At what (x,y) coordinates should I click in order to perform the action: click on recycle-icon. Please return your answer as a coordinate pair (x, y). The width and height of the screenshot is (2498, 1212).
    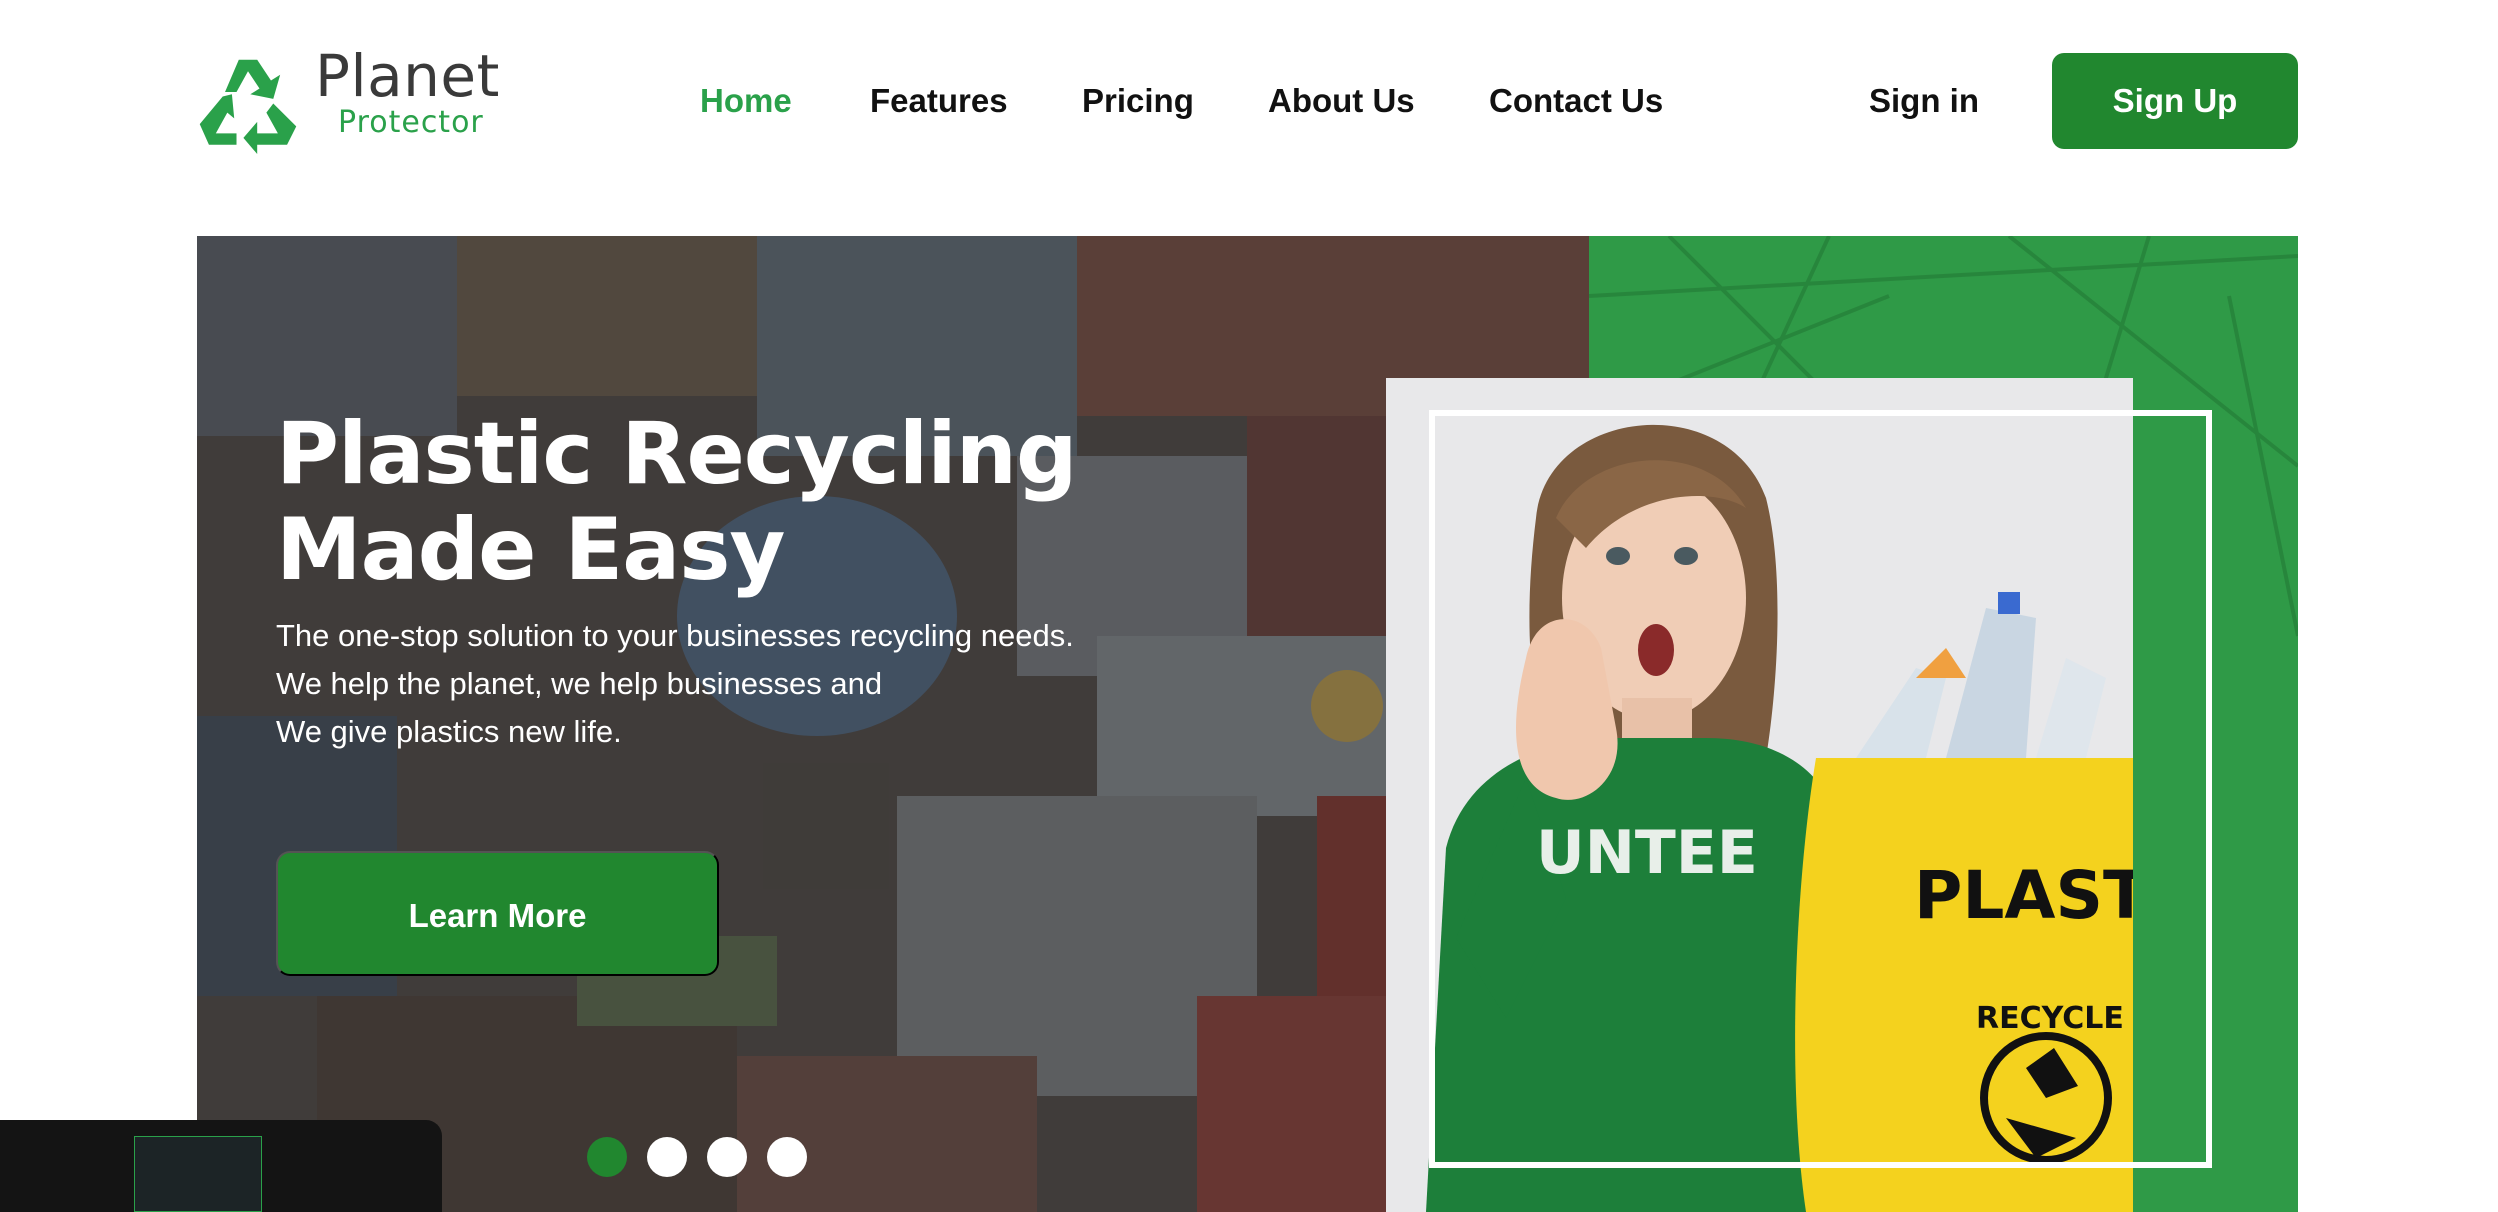
    Looking at the image, I should click on (248, 106).